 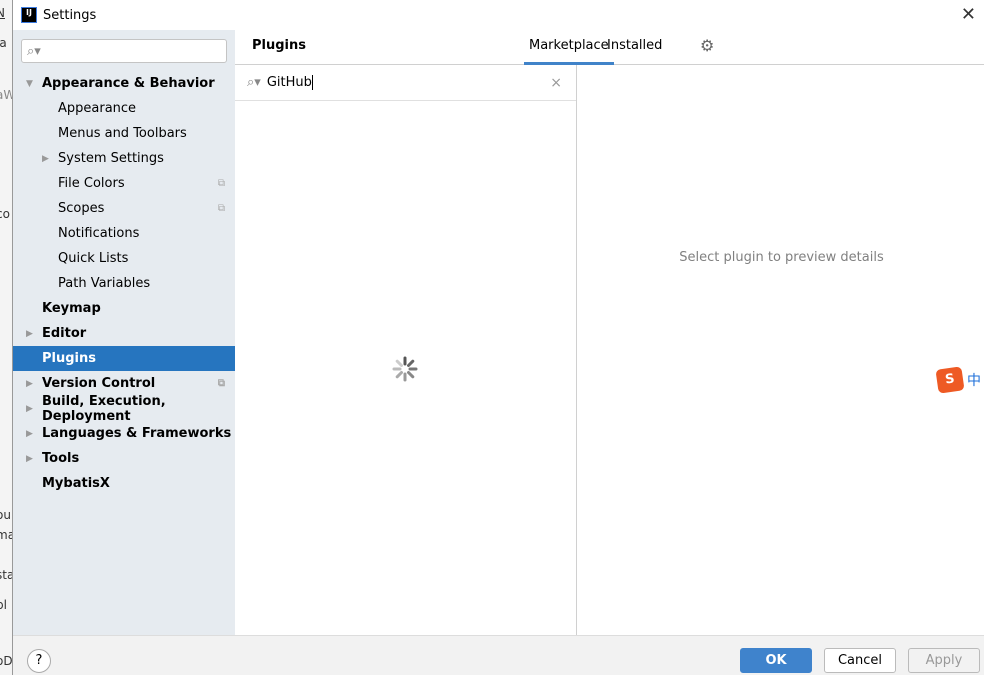 I want to click on sidebar-item-build-execution-deployment: ▶ Build, Execution, Deployment, so click(x=124, y=408).